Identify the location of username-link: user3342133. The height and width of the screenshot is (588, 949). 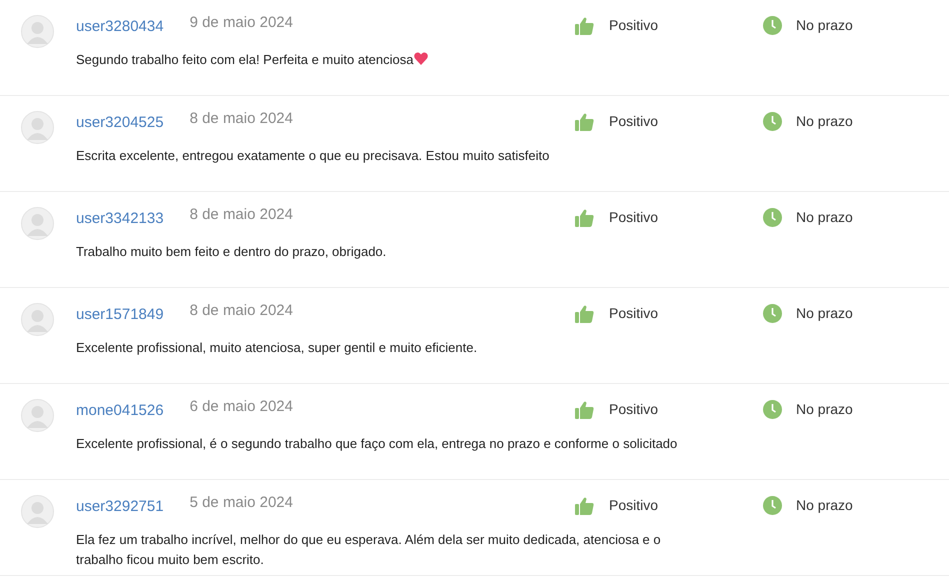
(120, 219).